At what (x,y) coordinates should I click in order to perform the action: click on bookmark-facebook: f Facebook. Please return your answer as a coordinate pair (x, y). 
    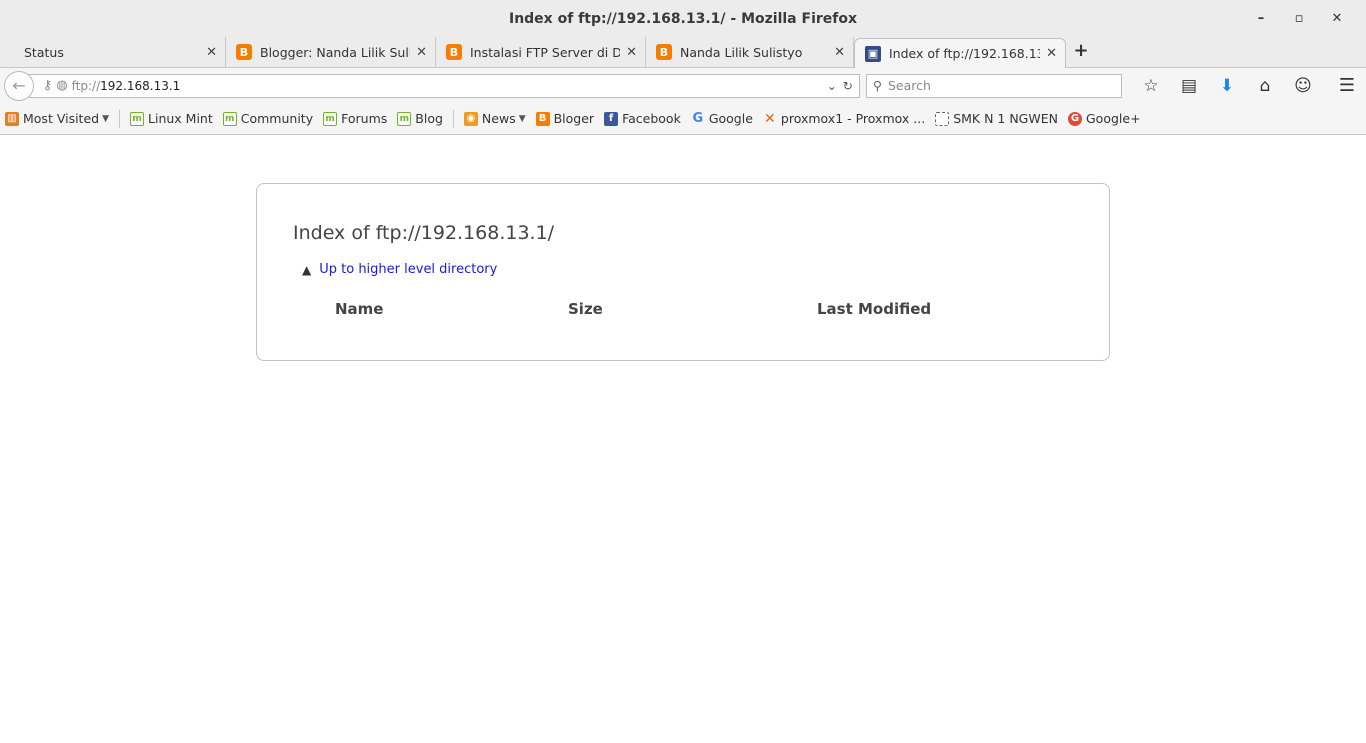
    Looking at the image, I should click on (642, 118).